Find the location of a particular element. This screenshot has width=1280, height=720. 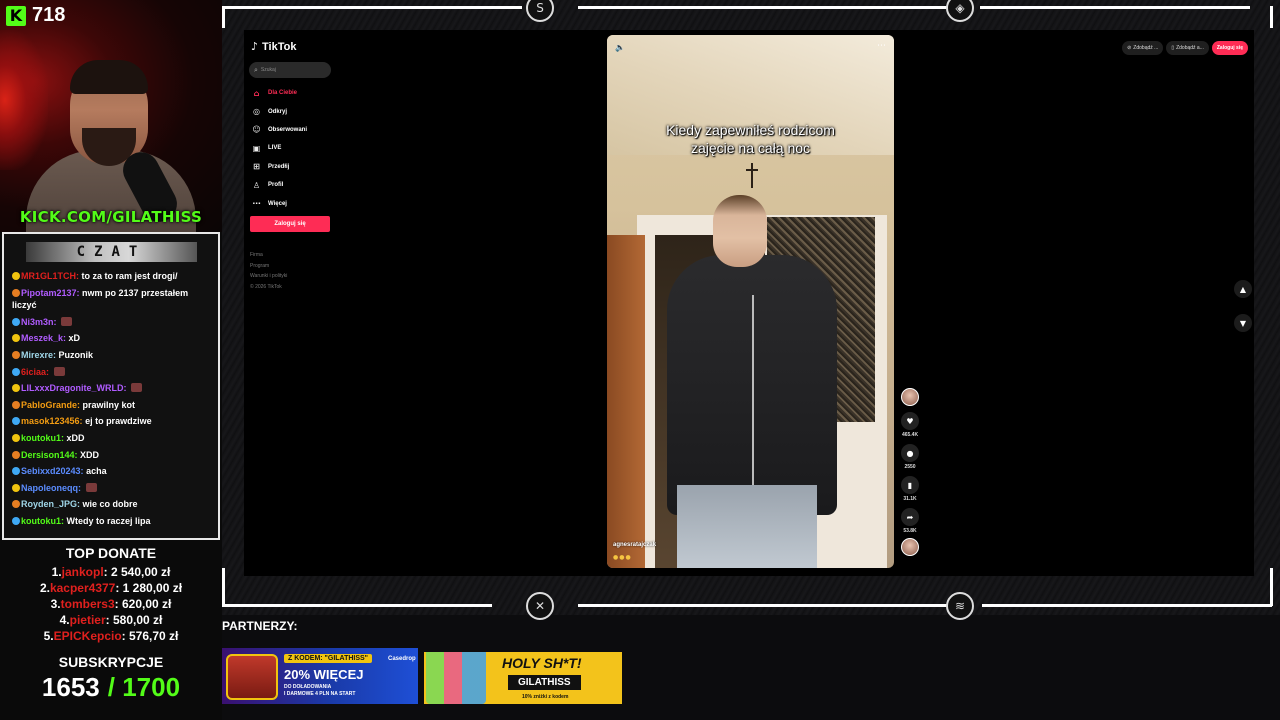

sidebar-item-5: ♙ Profil is located at coordinates (279, 185).